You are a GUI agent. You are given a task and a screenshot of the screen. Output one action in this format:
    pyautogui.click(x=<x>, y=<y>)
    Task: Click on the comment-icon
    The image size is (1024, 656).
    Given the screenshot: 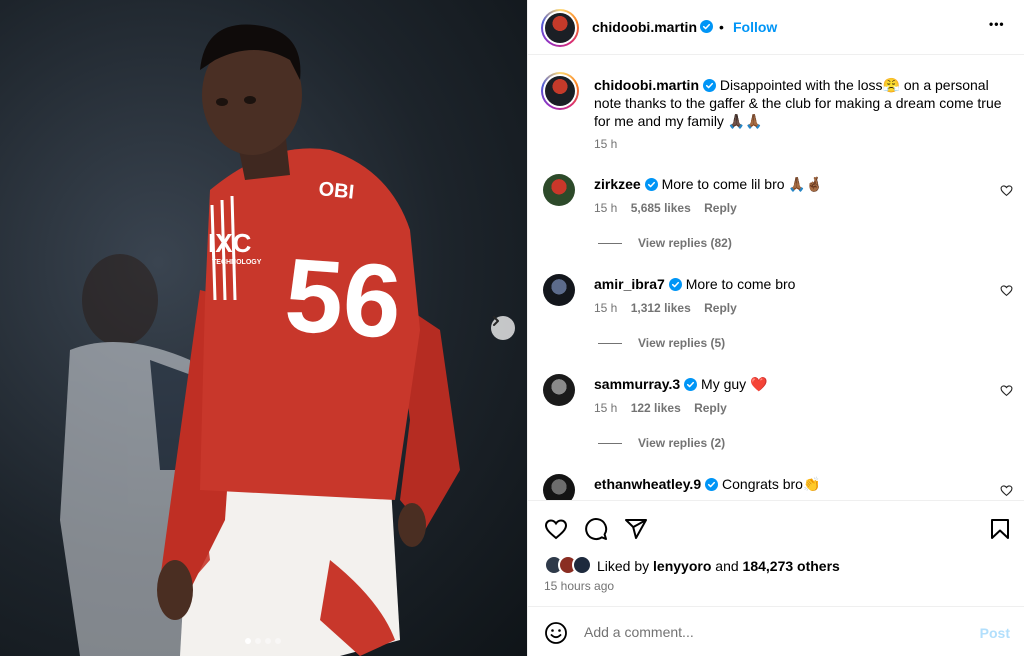 What is the action you would take?
    pyautogui.click(x=596, y=529)
    